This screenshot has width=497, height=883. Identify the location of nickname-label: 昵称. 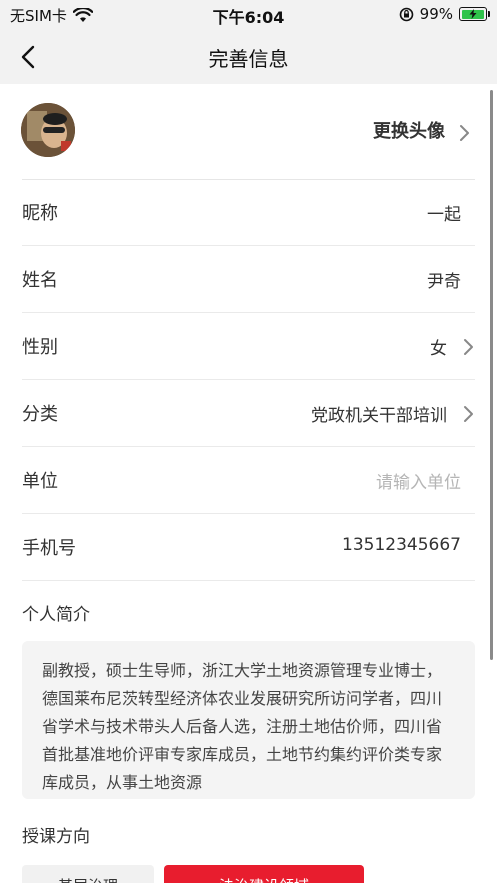
(40, 213).